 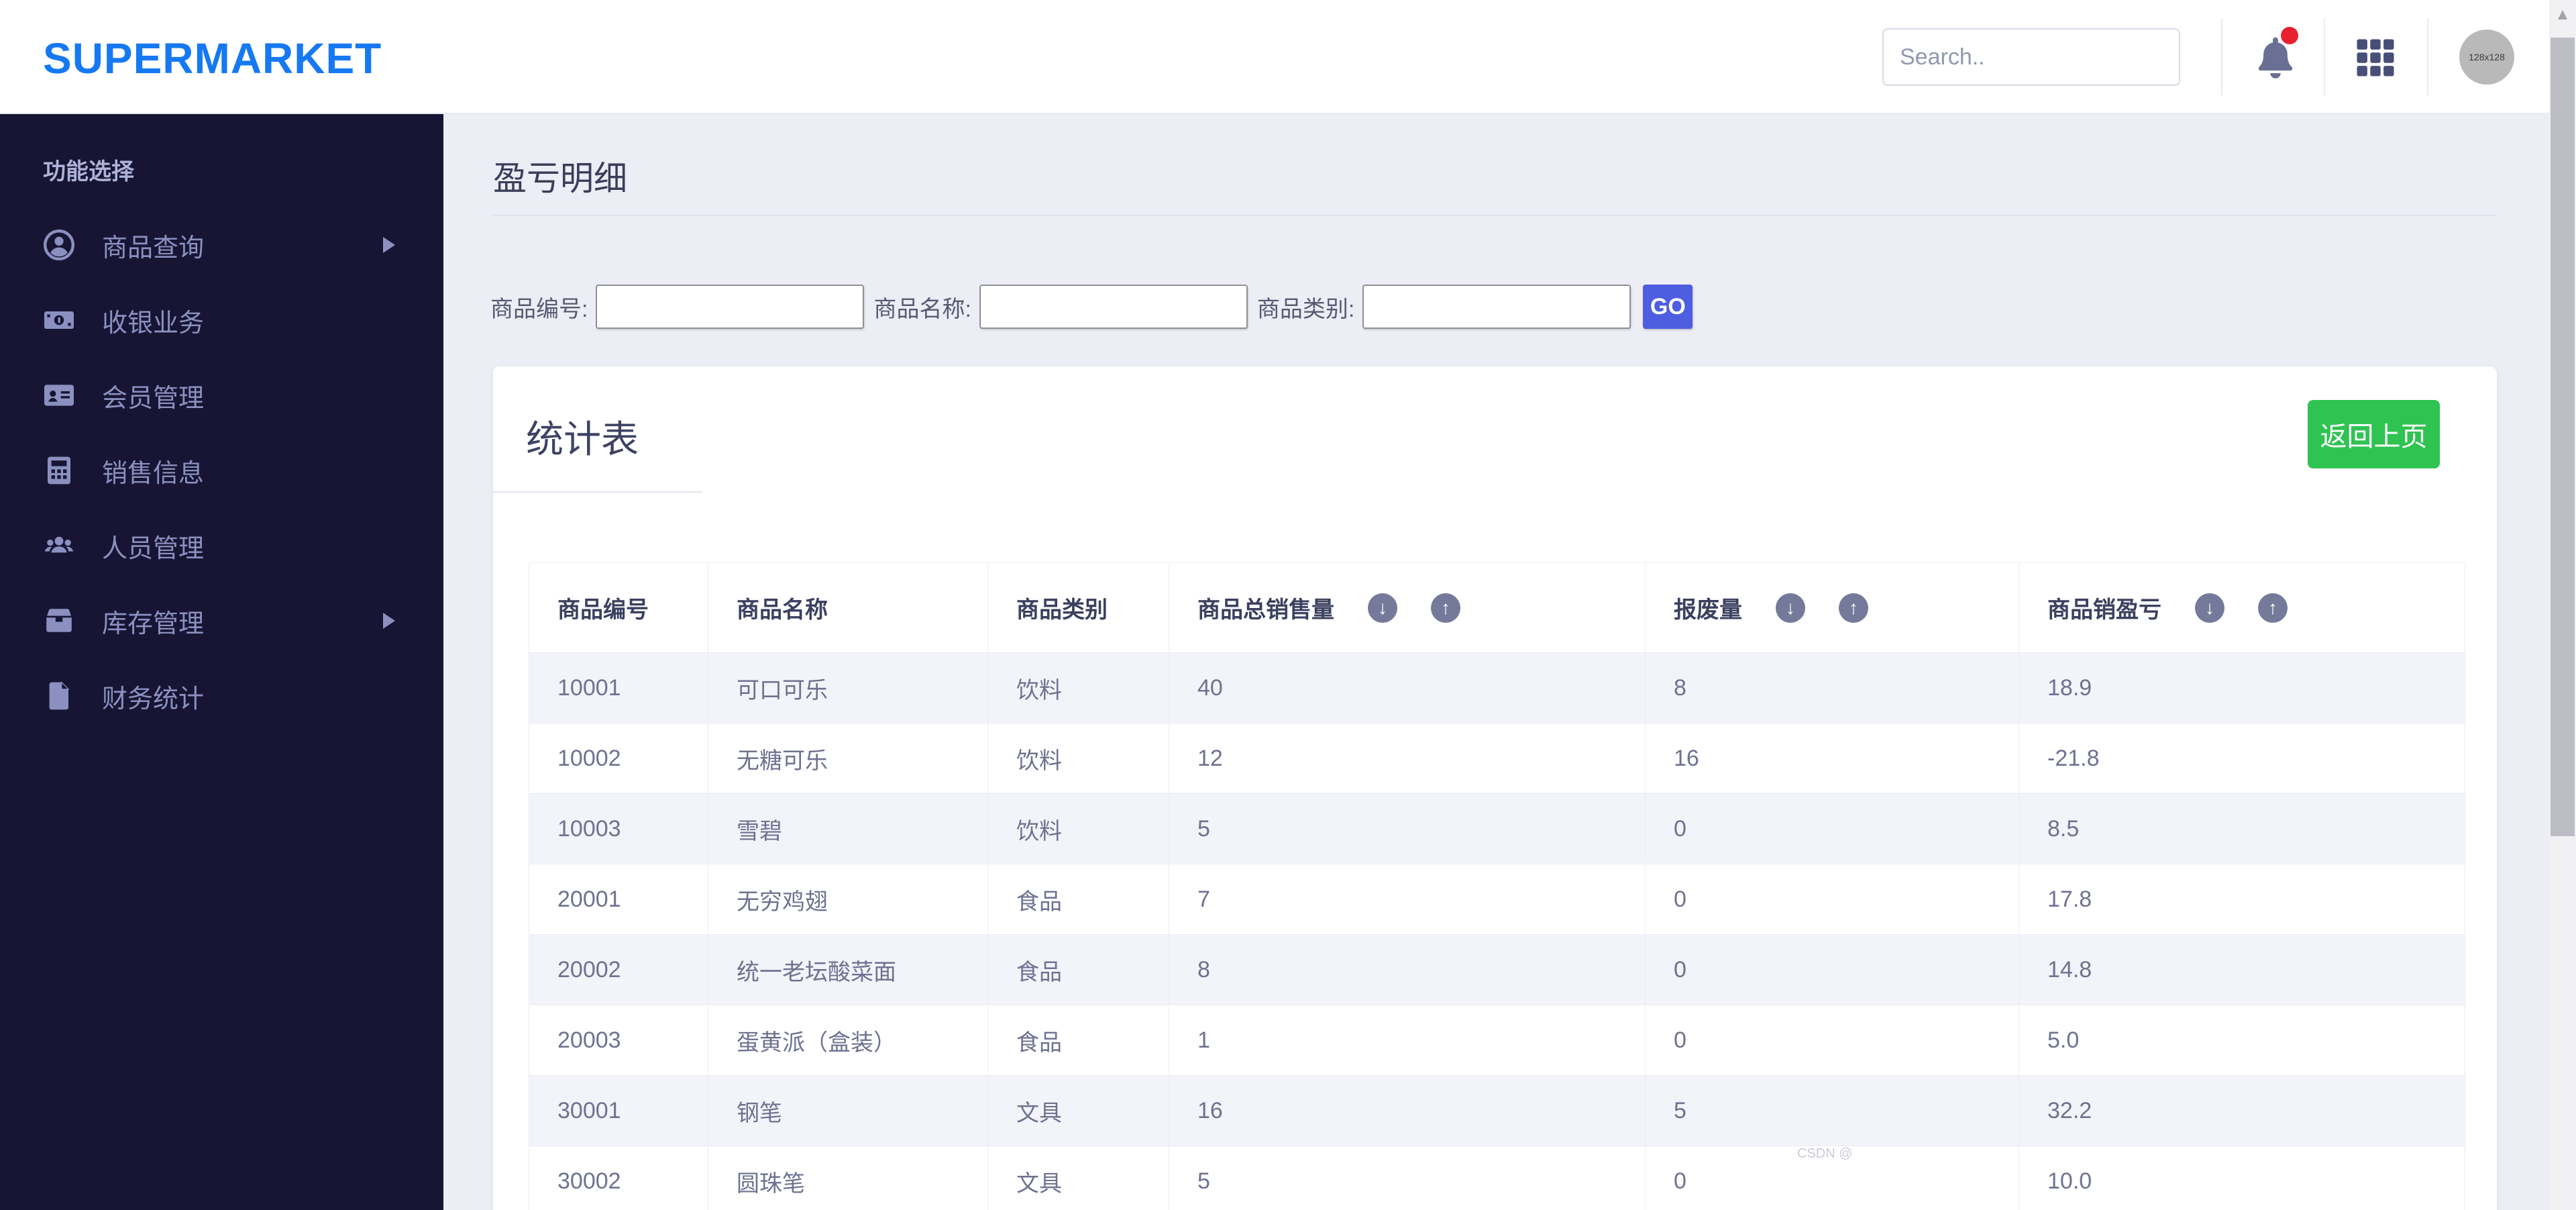 I want to click on table-cell: 1, so click(x=1407, y=1040).